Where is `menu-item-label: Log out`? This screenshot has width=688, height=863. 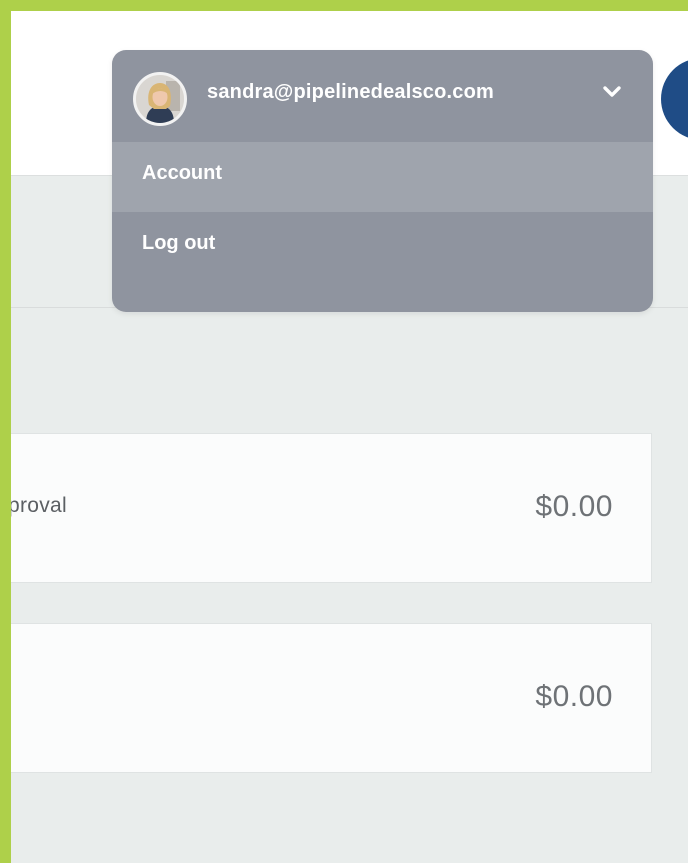
menu-item-label: Log out is located at coordinates (179, 243).